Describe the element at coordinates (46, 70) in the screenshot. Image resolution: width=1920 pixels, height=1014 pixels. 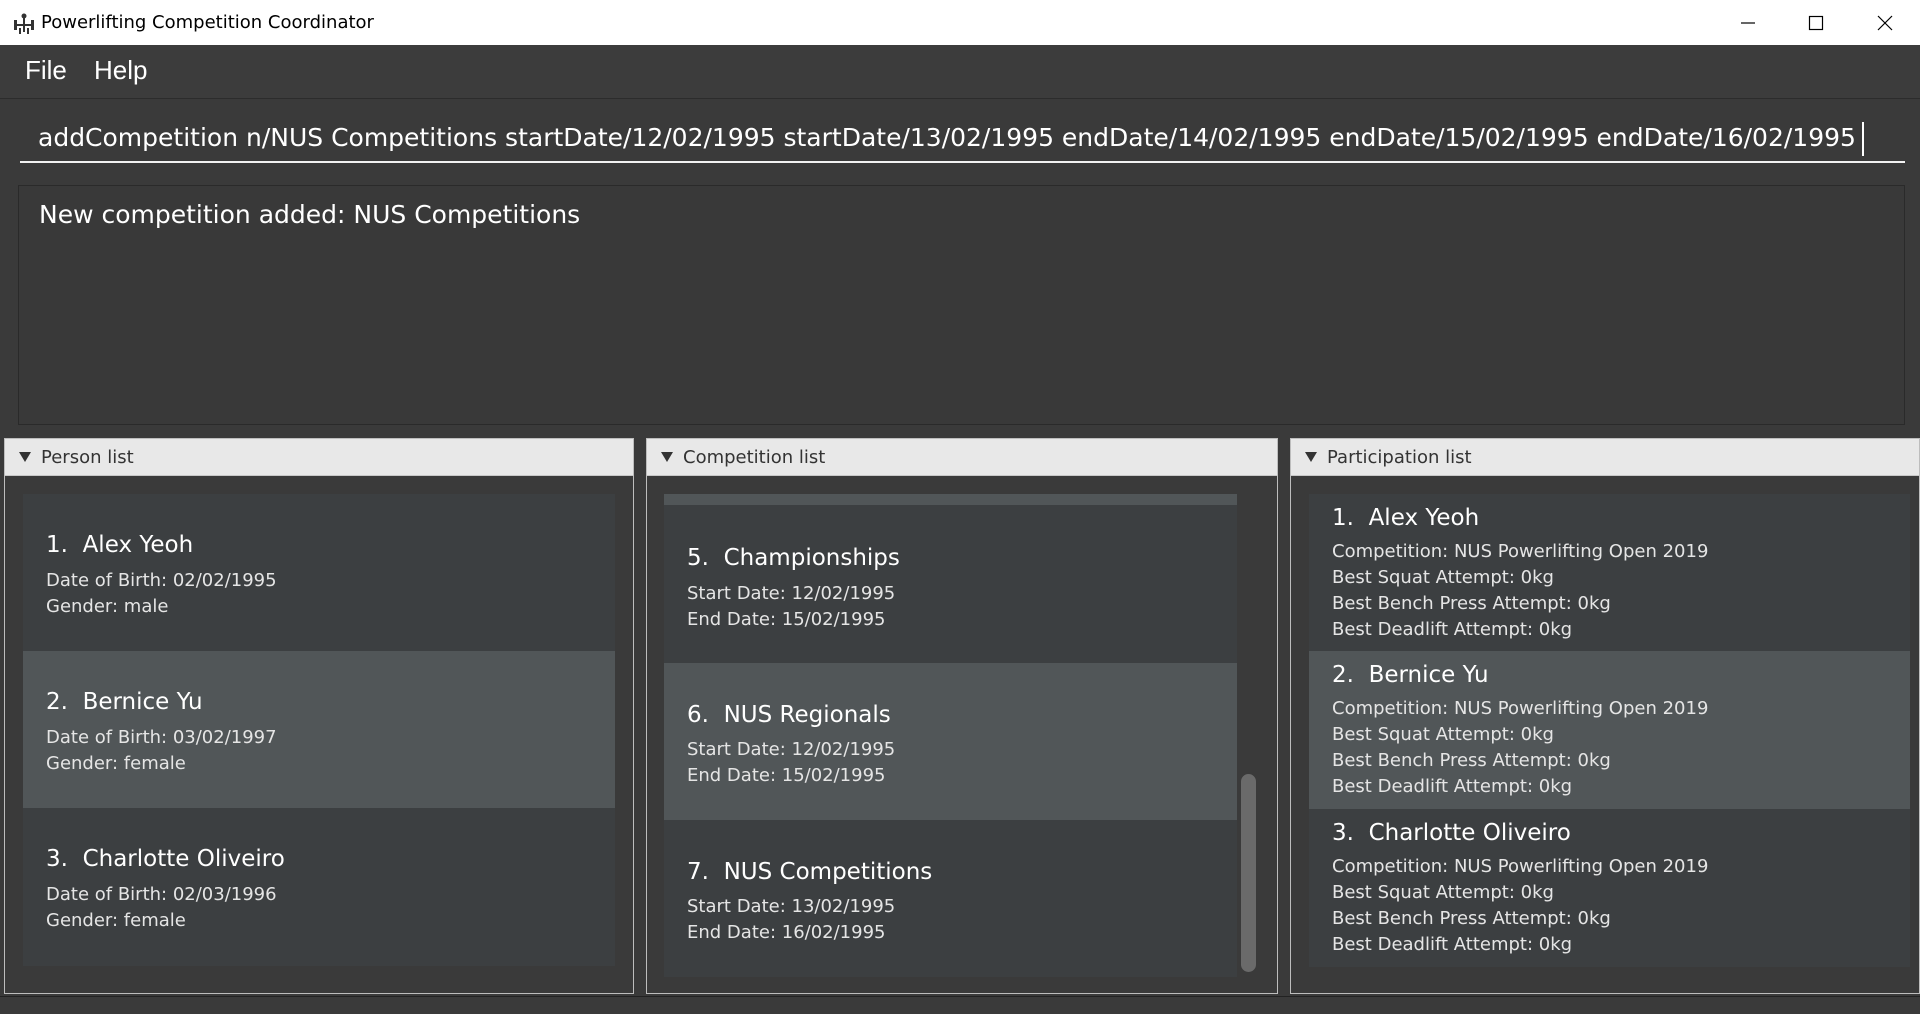
I see `menu-file: File` at that location.